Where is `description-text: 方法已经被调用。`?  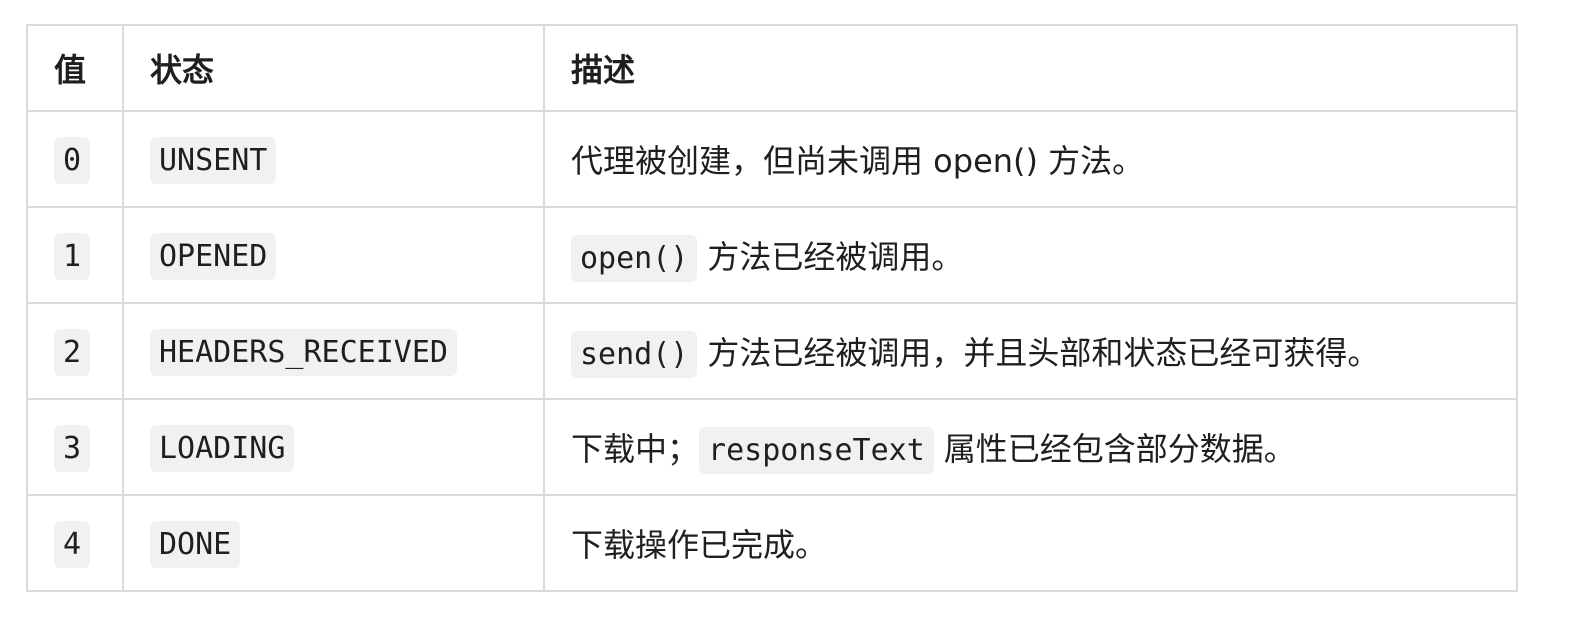
description-text: 方法已经被调用。 is located at coordinates (835, 257).